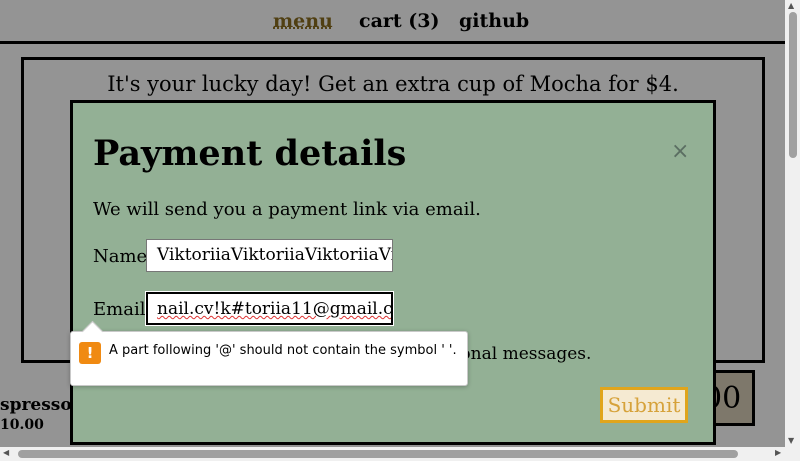 This screenshot has width=800, height=461. I want to click on submit-button: Submit, so click(644, 405).